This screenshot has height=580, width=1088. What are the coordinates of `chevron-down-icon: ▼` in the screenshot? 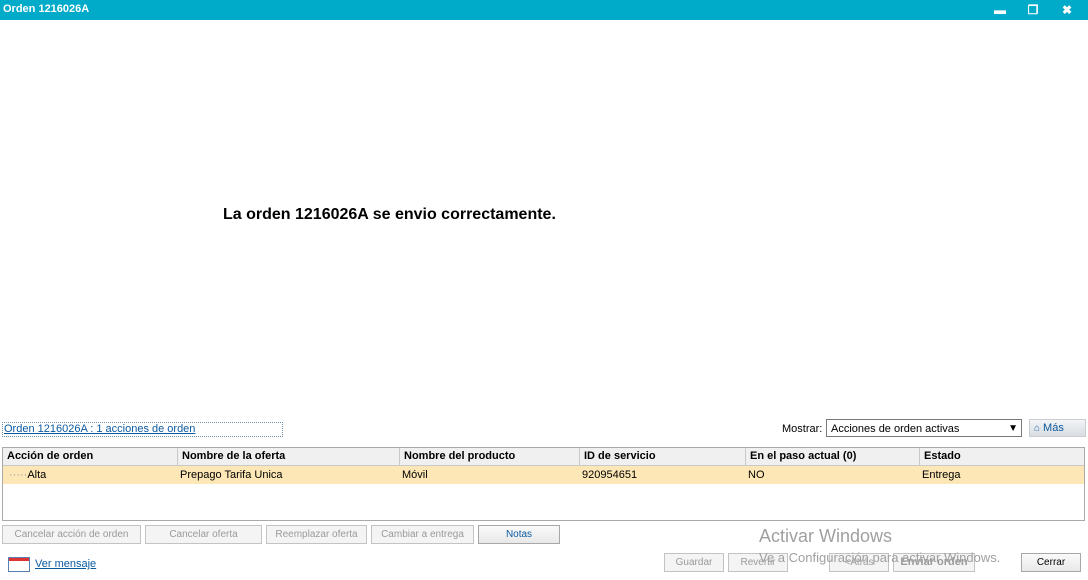 It's located at (1013, 428).